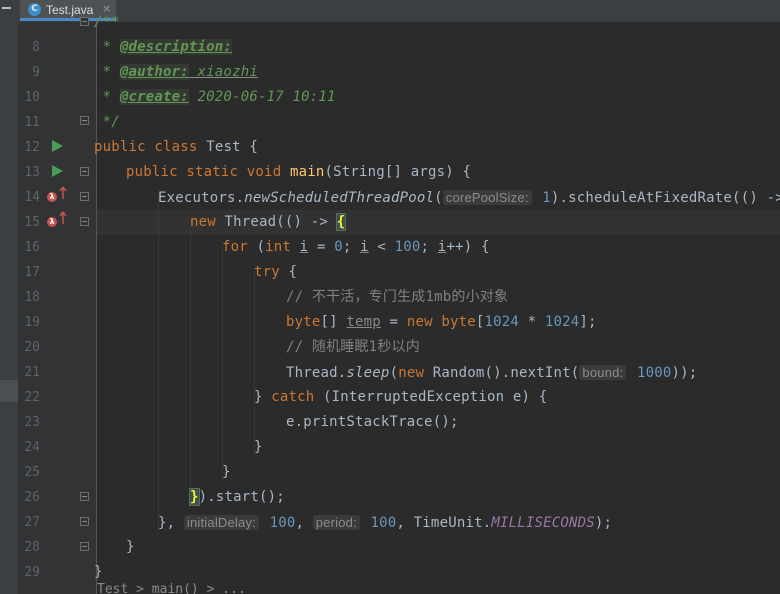 The image size is (780, 594). I want to click on code-text: */, so click(107, 122).